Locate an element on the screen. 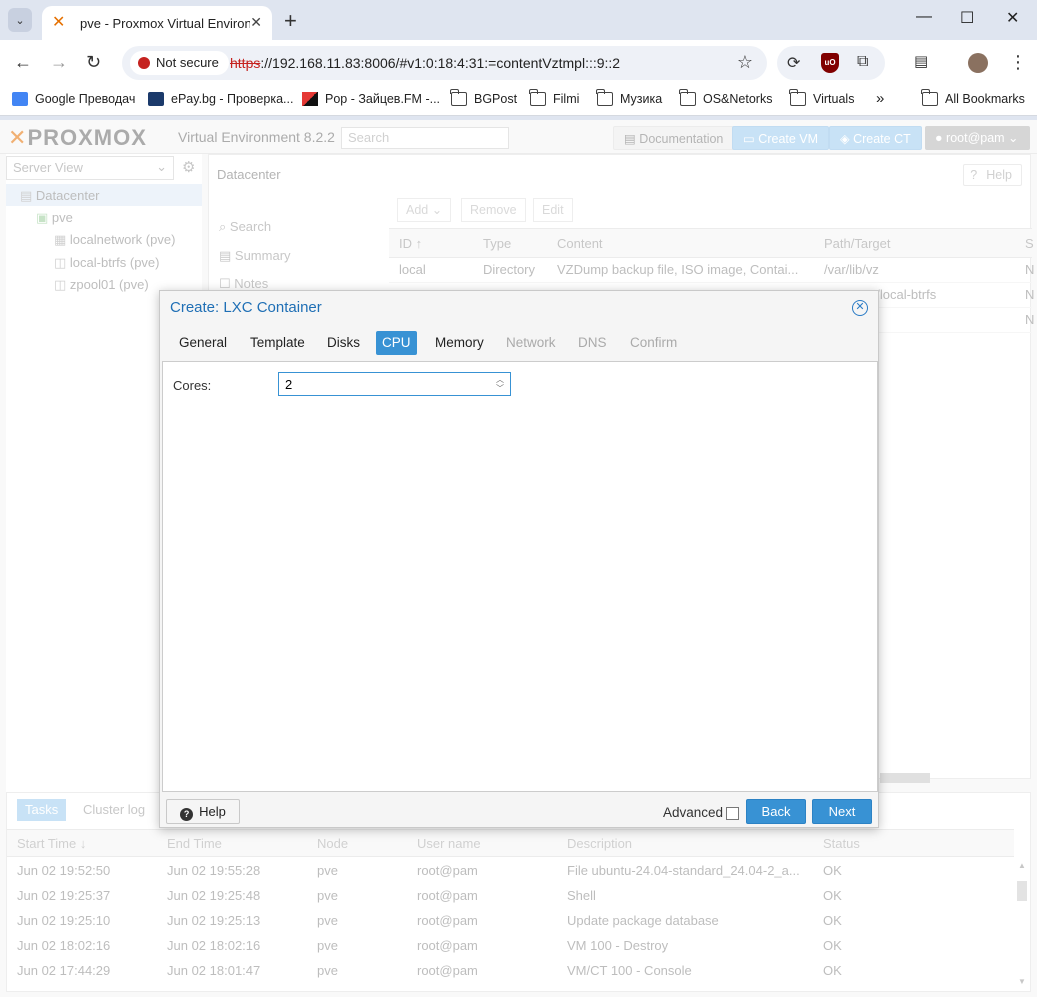 Image resolution: width=1037 pixels, height=997 pixels. tab-network: Network is located at coordinates (531, 343).